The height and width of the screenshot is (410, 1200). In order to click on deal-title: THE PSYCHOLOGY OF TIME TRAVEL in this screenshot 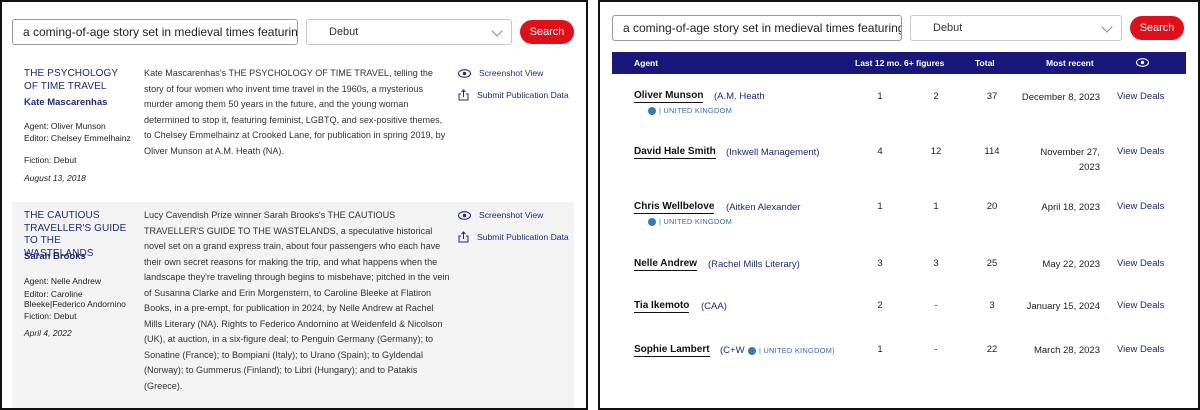, I will do `click(78, 80)`.